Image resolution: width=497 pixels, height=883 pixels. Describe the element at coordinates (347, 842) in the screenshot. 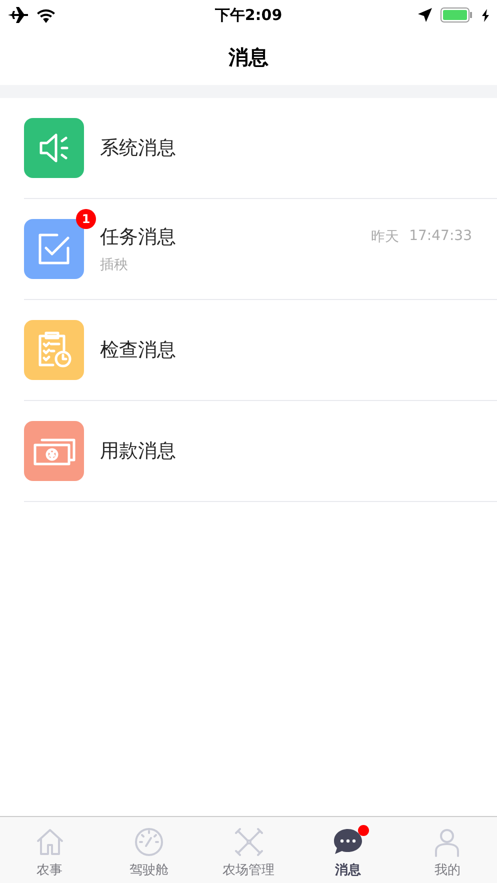

I see `chat-bubble-icon` at that location.